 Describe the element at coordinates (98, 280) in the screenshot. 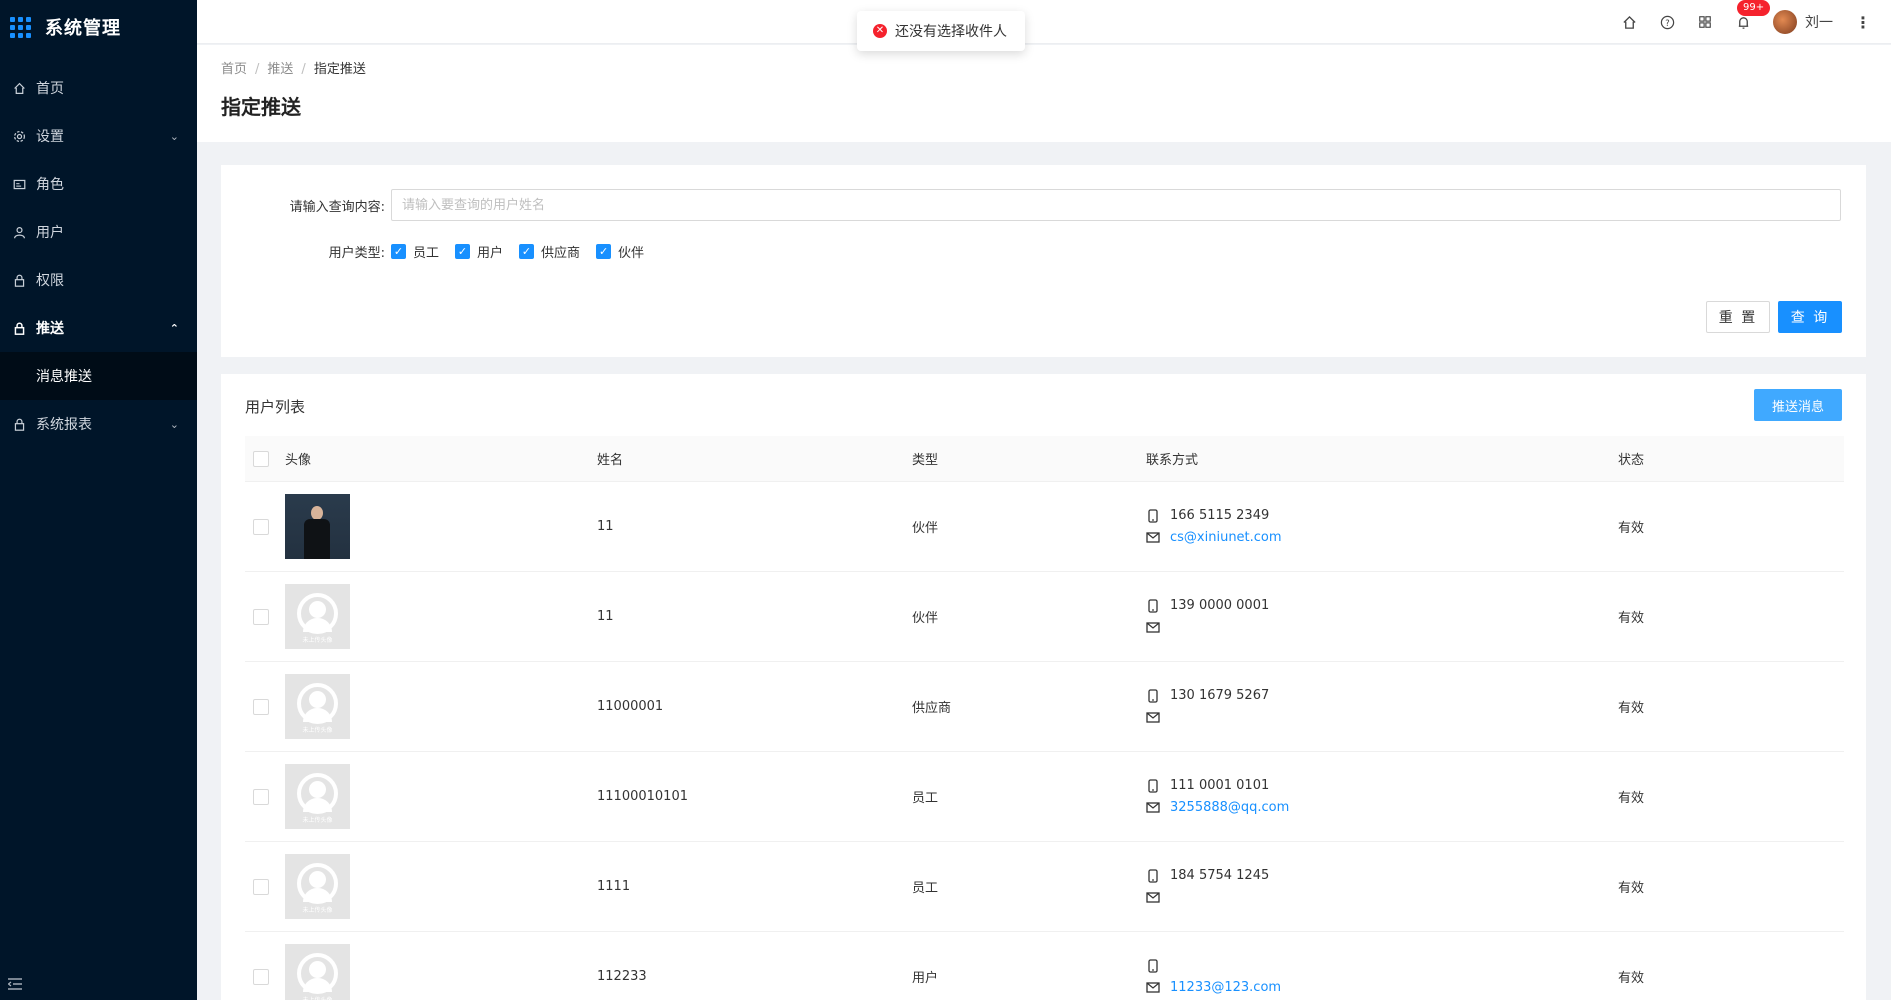

I see `sidebar-item-permissions: 权限` at that location.